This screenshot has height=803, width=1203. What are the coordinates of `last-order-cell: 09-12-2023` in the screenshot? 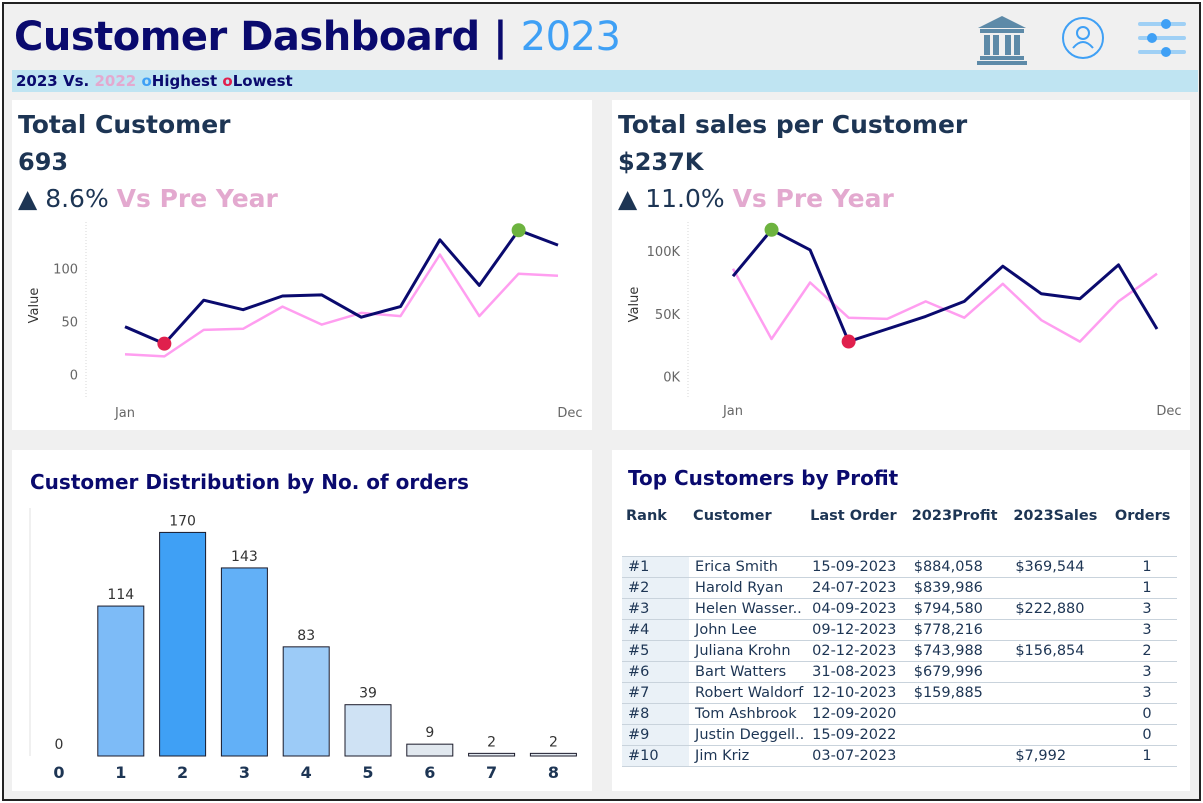 It's located at (857, 630).